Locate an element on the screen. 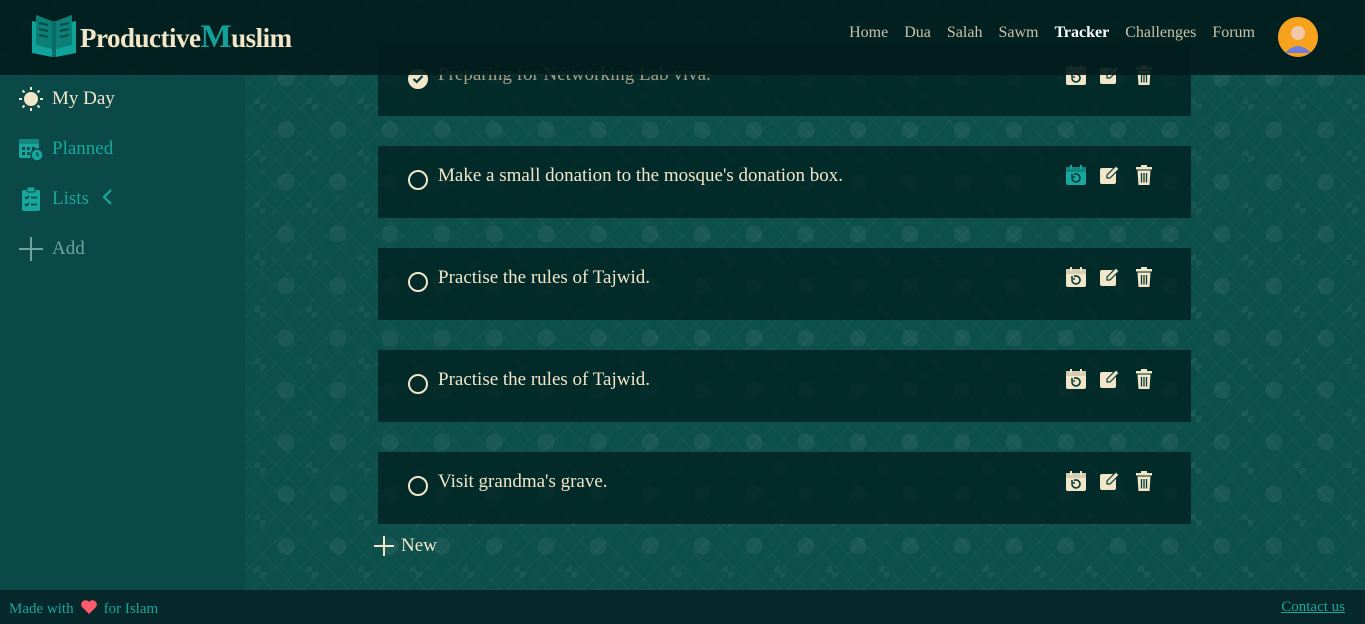  sidebar-item-label: My Day is located at coordinates (83, 98).